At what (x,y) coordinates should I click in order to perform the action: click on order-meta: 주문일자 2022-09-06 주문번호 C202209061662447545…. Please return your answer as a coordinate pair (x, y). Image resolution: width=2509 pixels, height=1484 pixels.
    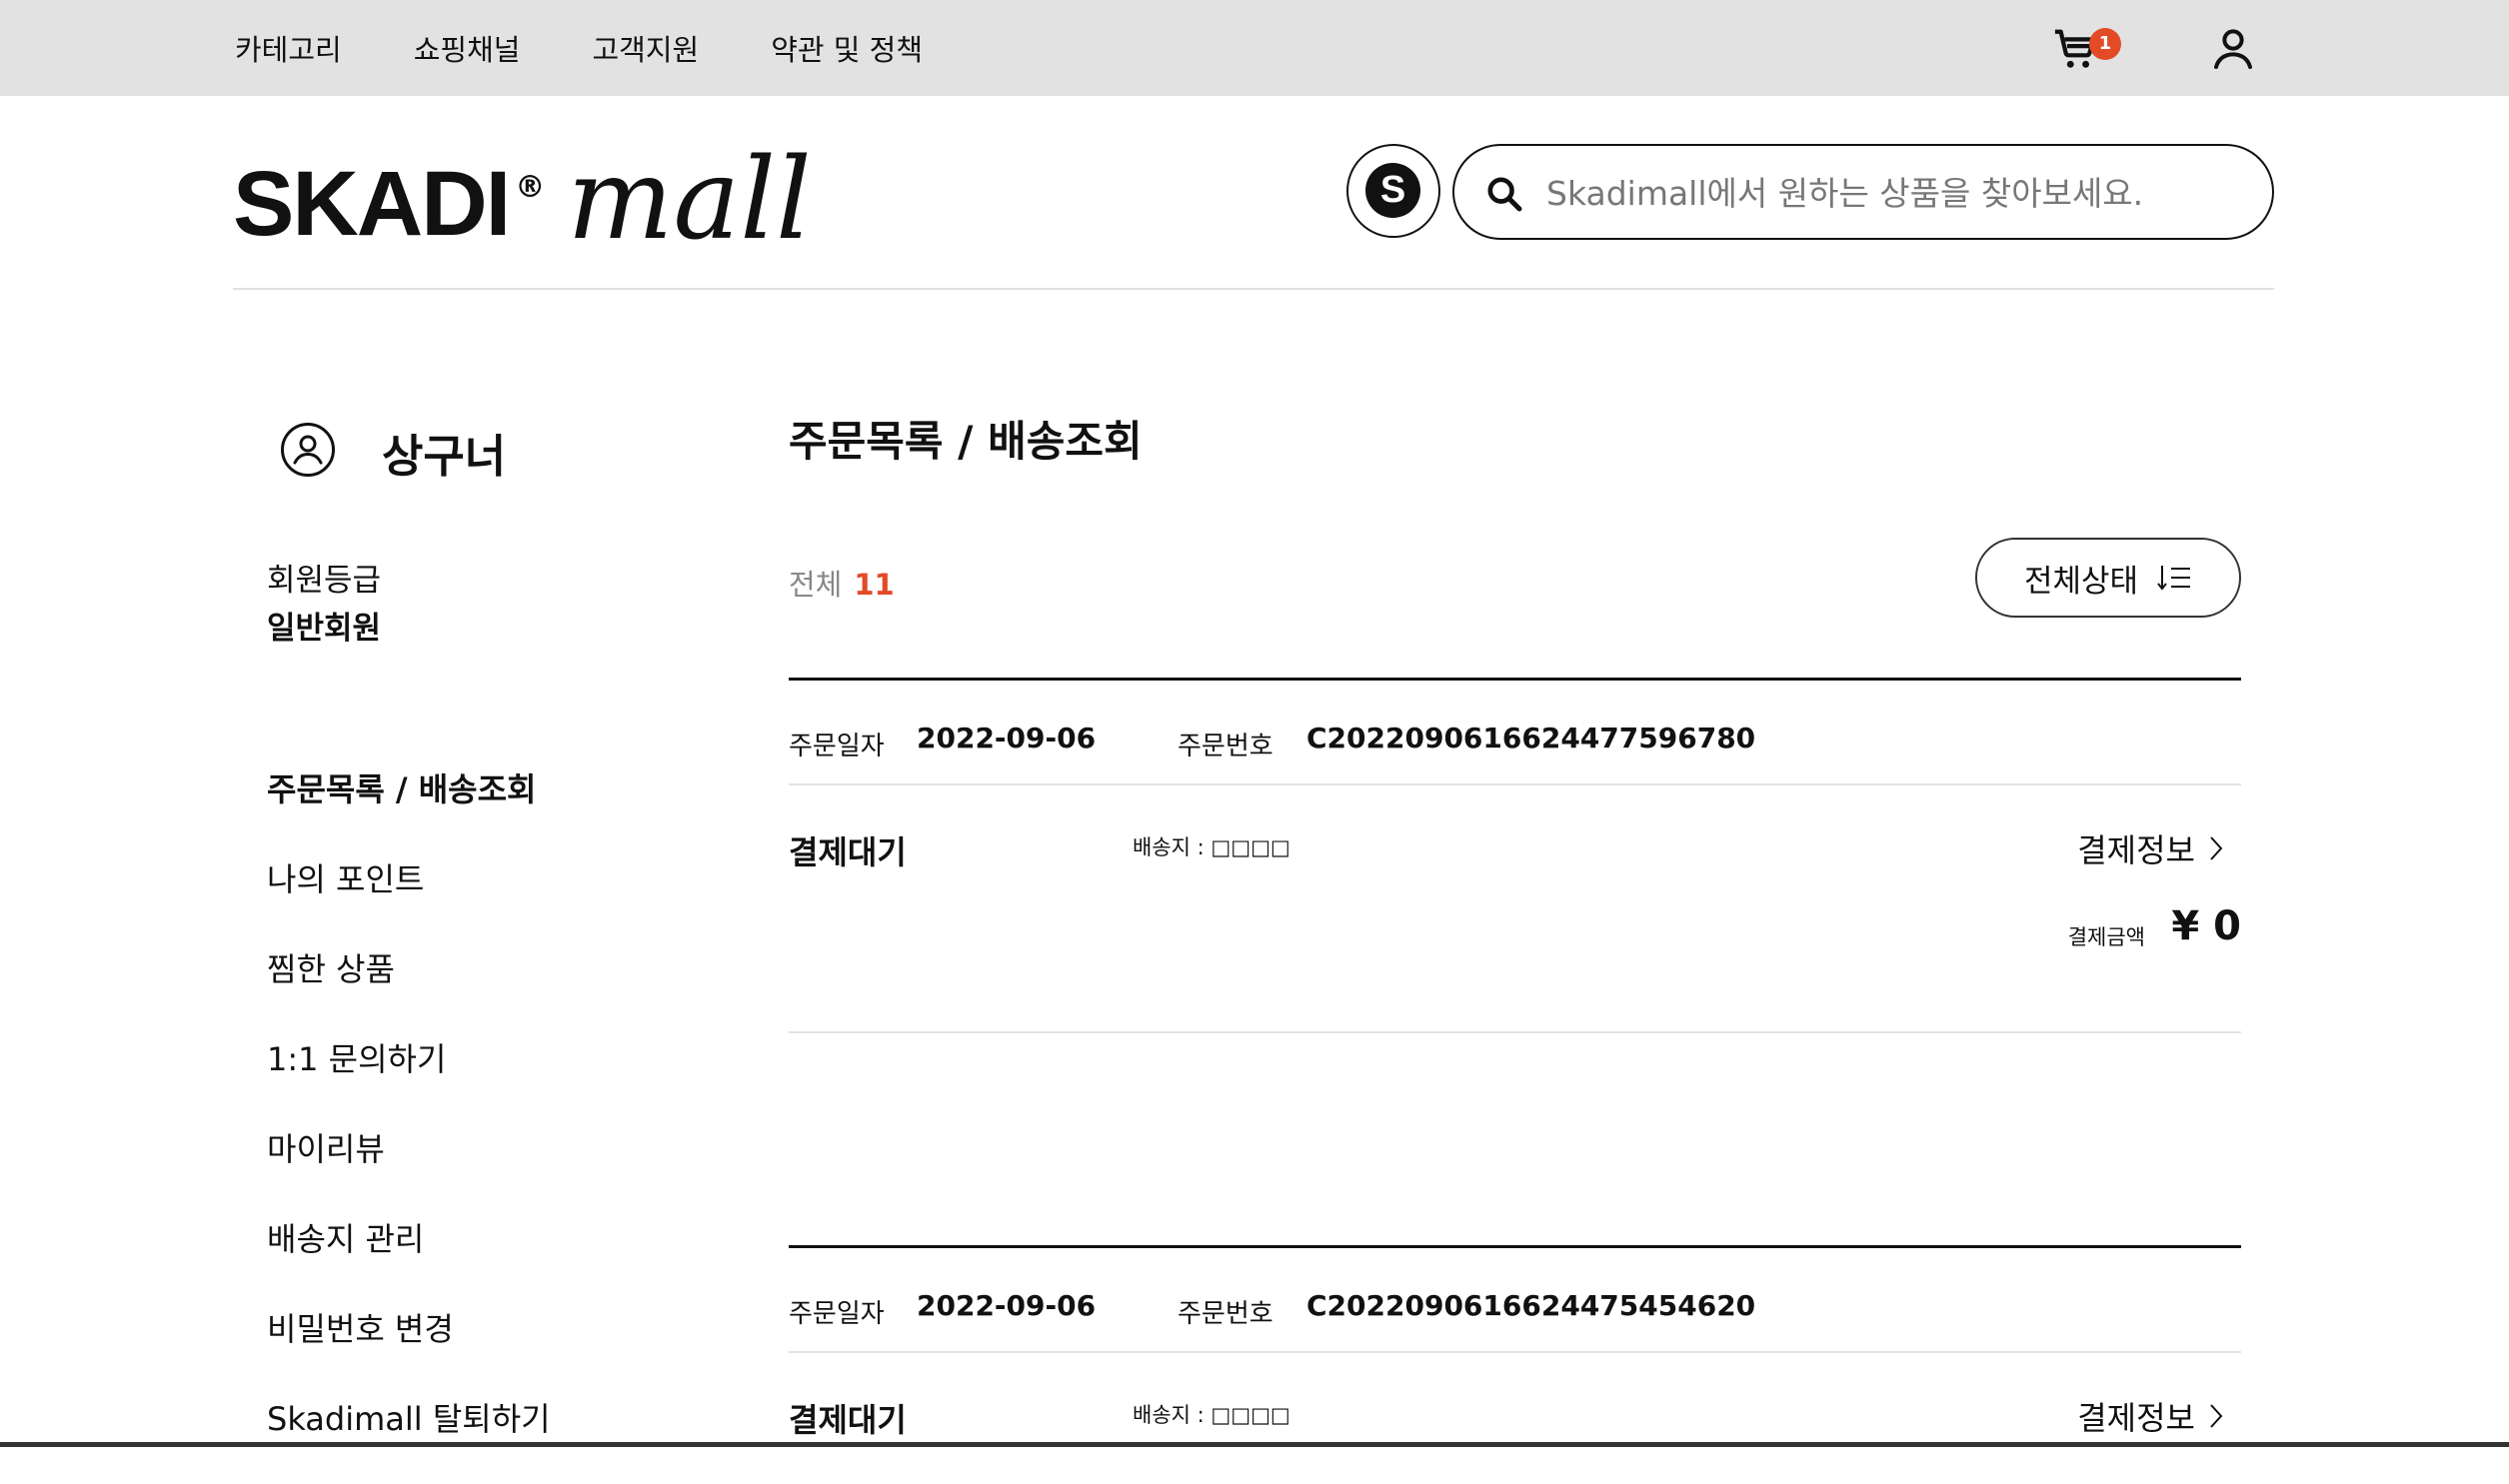
    Looking at the image, I should click on (1515, 1309).